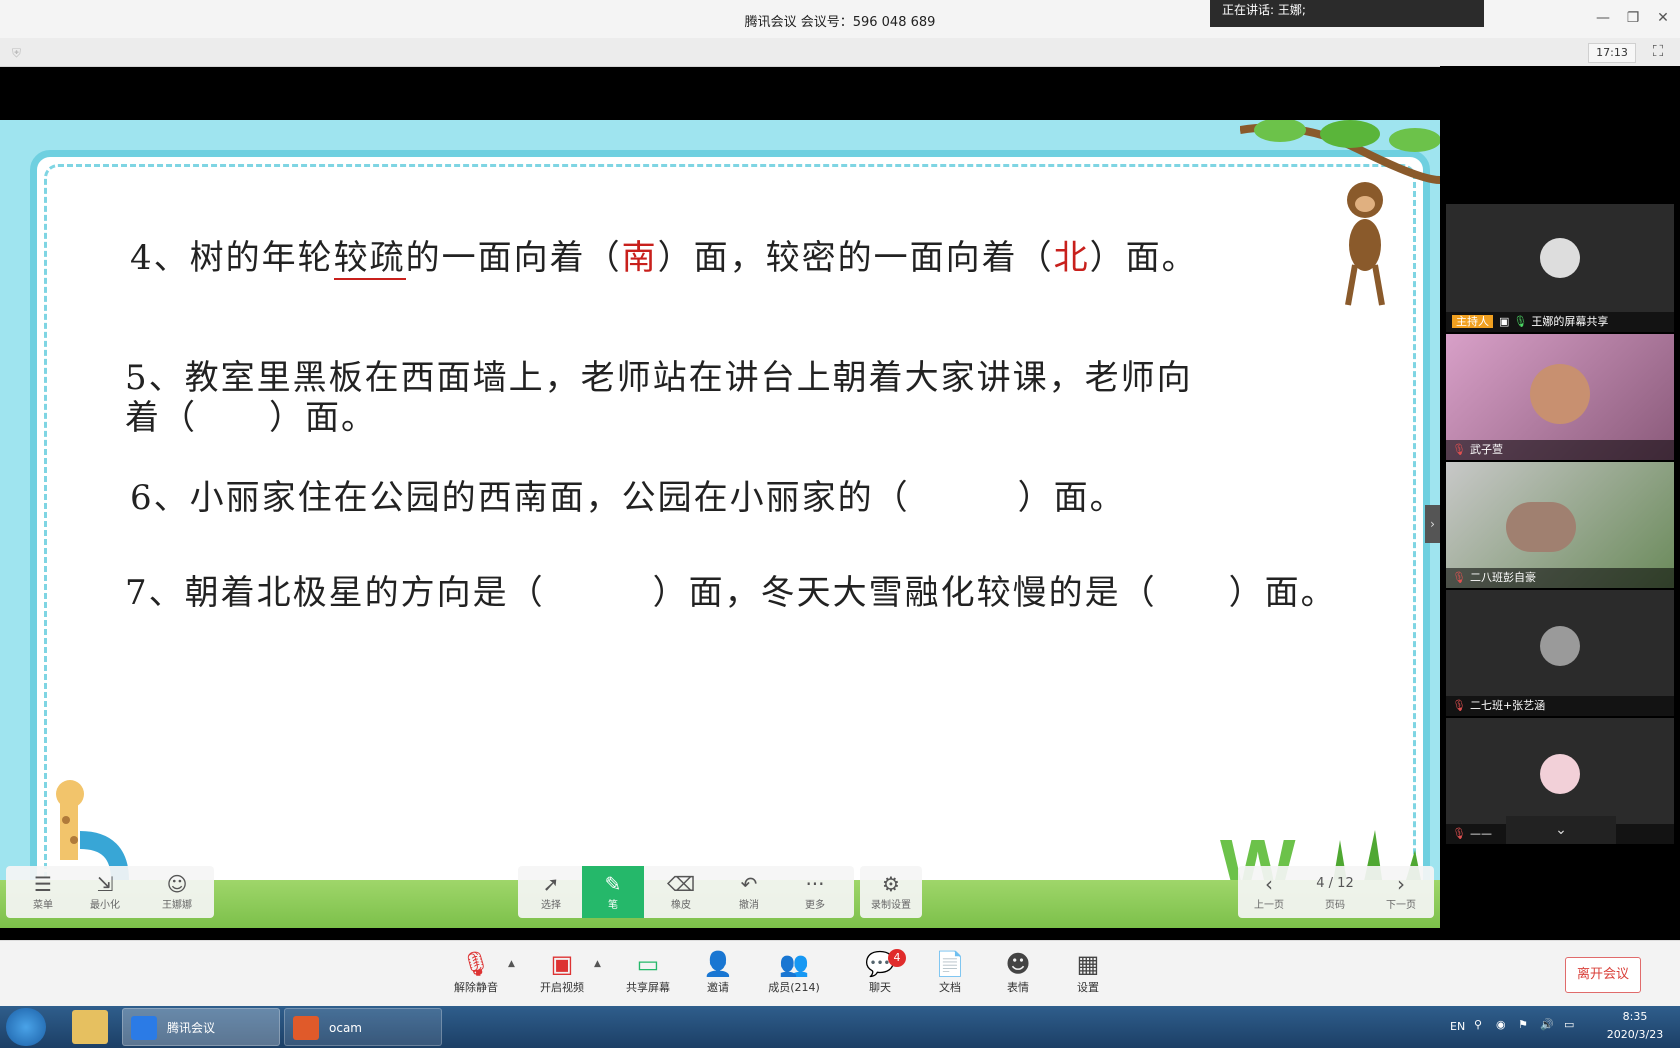  What do you see at coordinates (1523, 1024) in the screenshot?
I see `network-icon: ⚑` at bounding box center [1523, 1024].